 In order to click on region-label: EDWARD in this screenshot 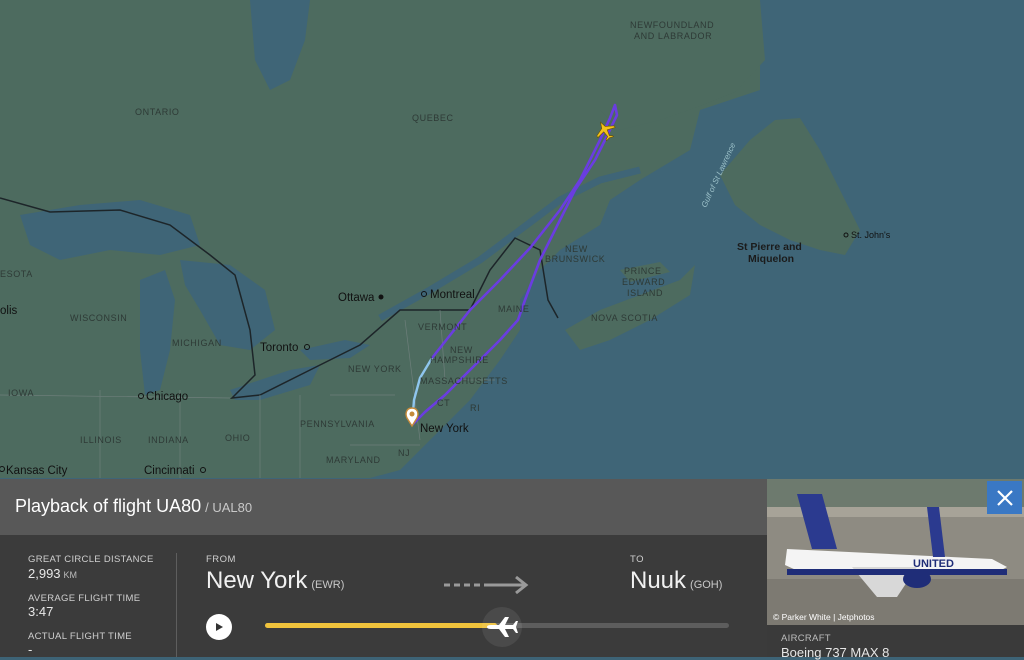, I will do `click(643, 282)`.